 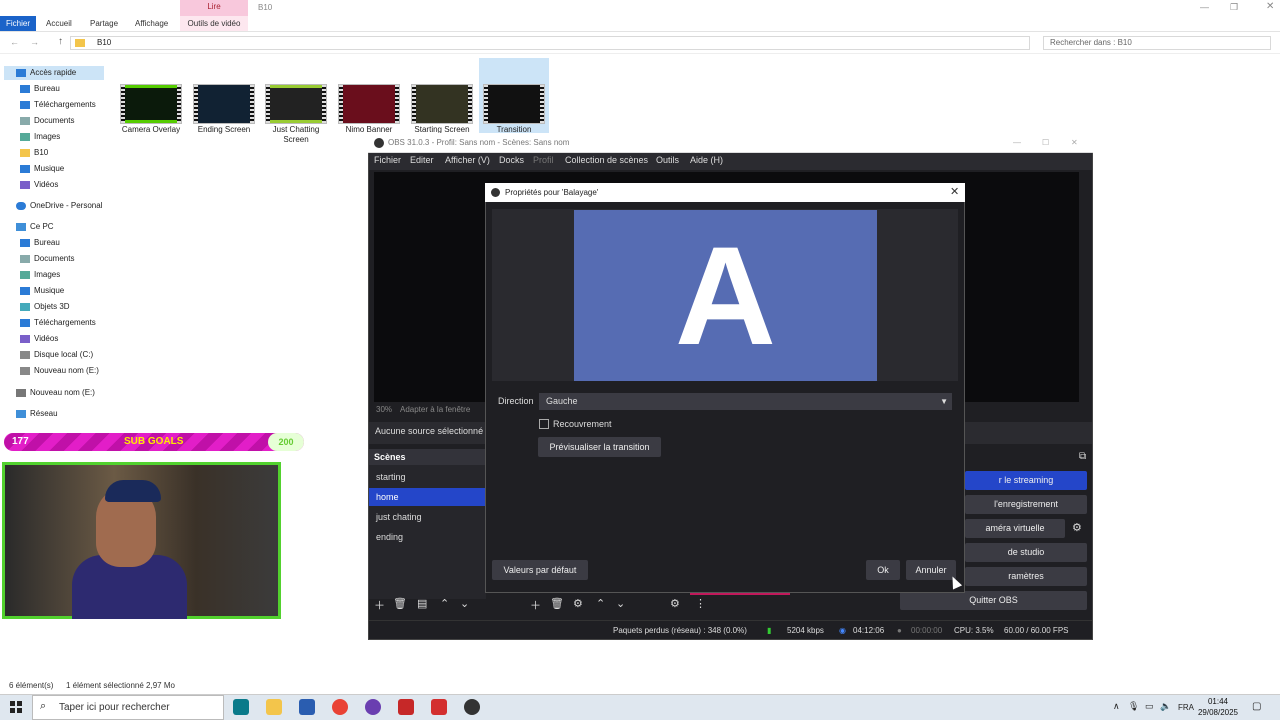 I want to click on trash-icon: 🗑, so click(x=400, y=603).